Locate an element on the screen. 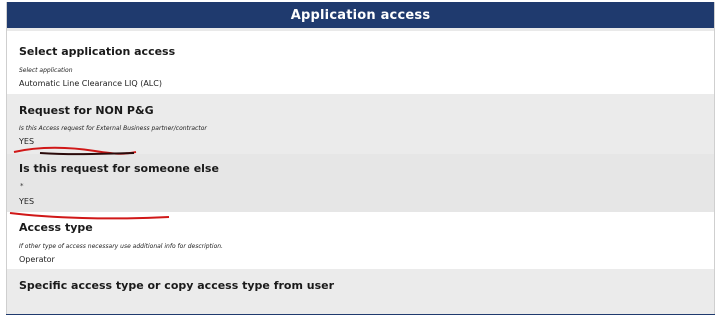  section-title: Is this request for someone else is located at coordinates (119, 168).